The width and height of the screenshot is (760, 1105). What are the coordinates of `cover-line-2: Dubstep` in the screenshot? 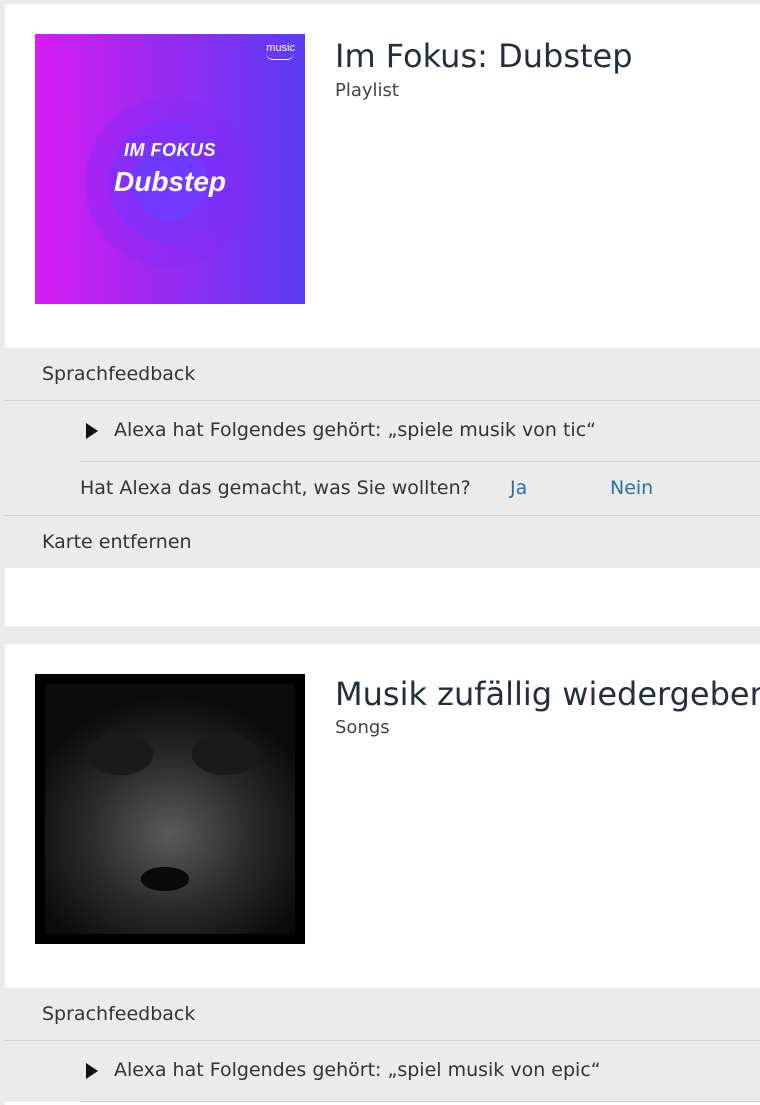 It's located at (170, 181).